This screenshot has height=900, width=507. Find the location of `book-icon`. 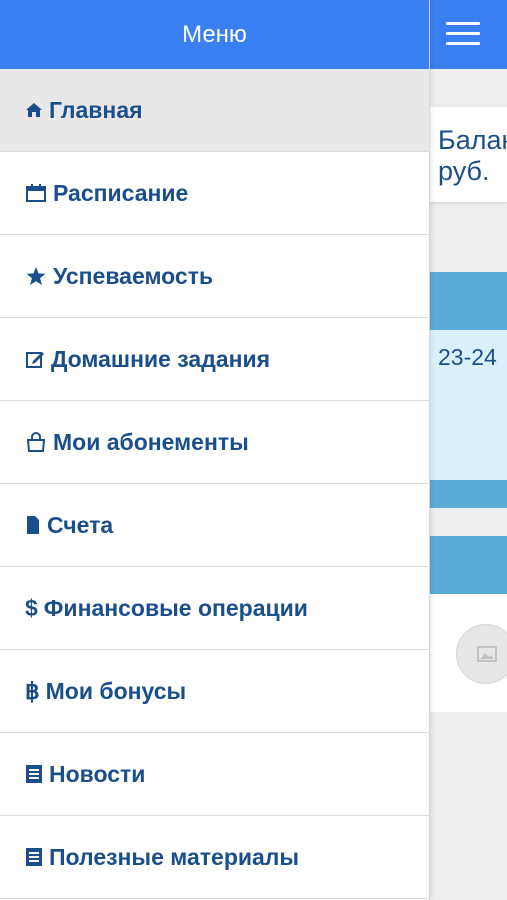

book-icon is located at coordinates (34, 857).